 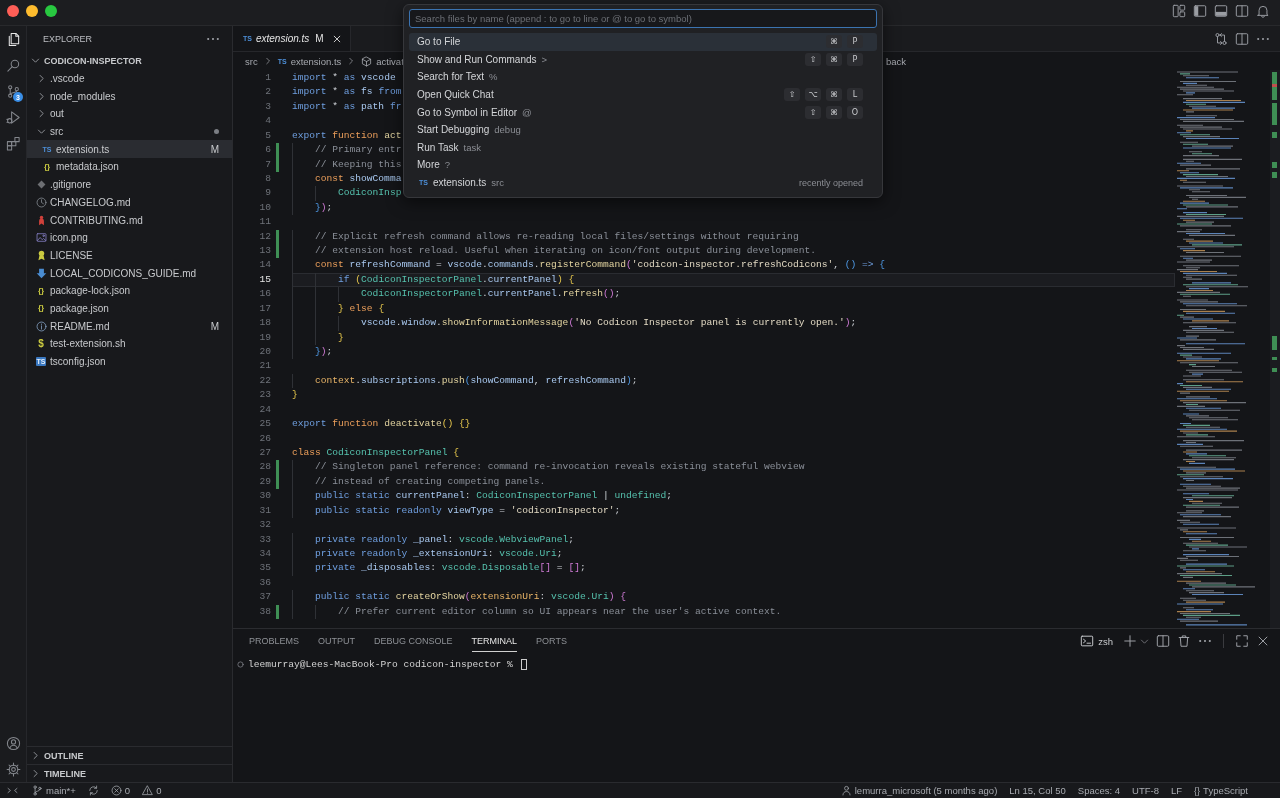 I want to click on bottom-pane-icon, so click(x=1221, y=11).